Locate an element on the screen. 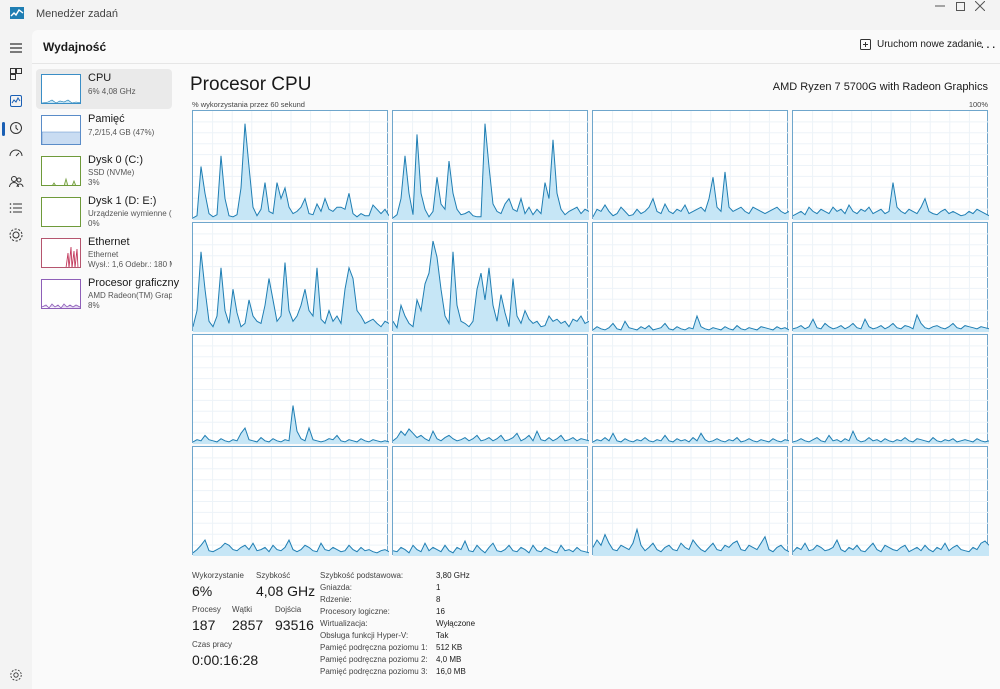  startup-apps-icon is located at coordinates (16, 155).